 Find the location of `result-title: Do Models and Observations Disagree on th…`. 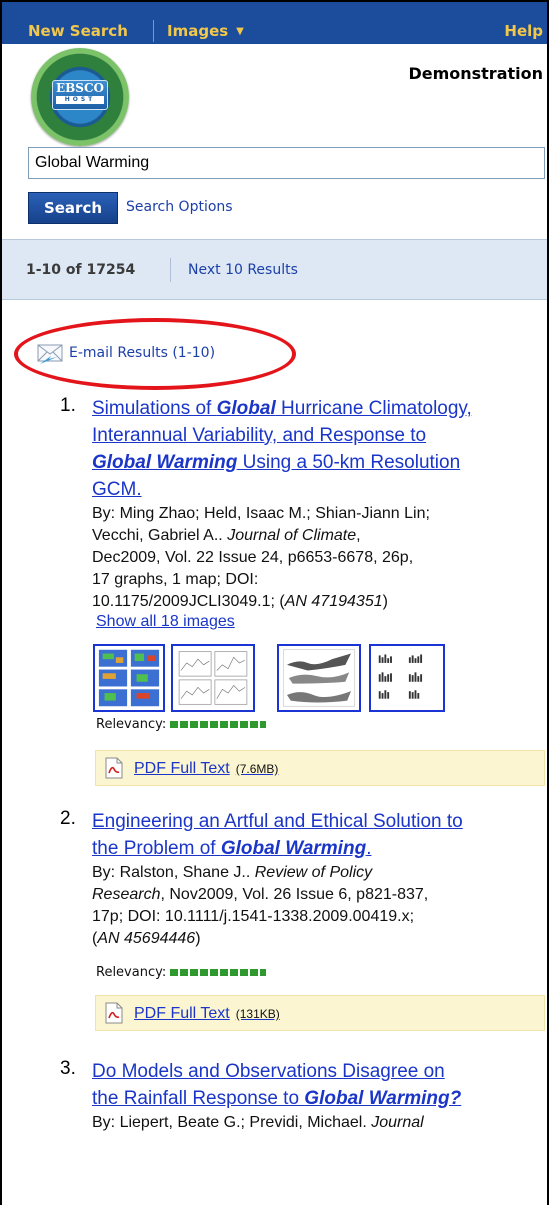

result-title: Do Models and Observations Disagree on th… is located at coordinates (318, 1085).